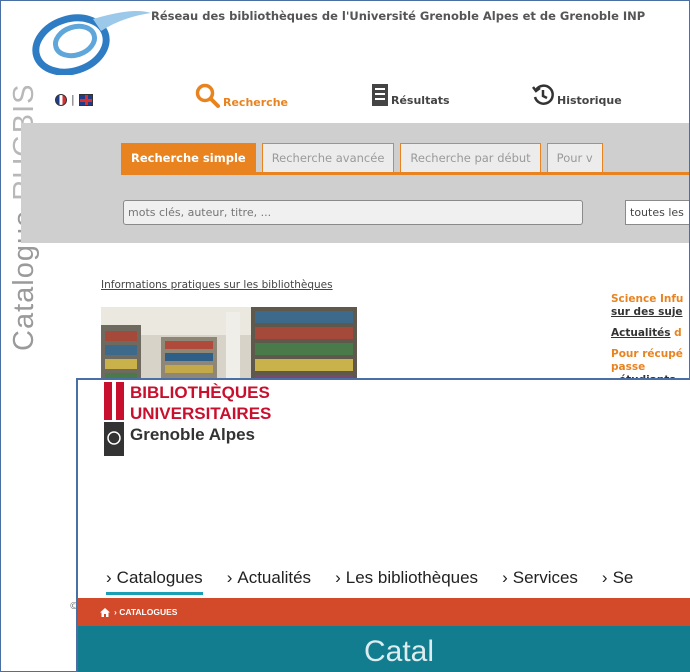  I want to click on nav-item-label: Catalogues, so click(159, 577).